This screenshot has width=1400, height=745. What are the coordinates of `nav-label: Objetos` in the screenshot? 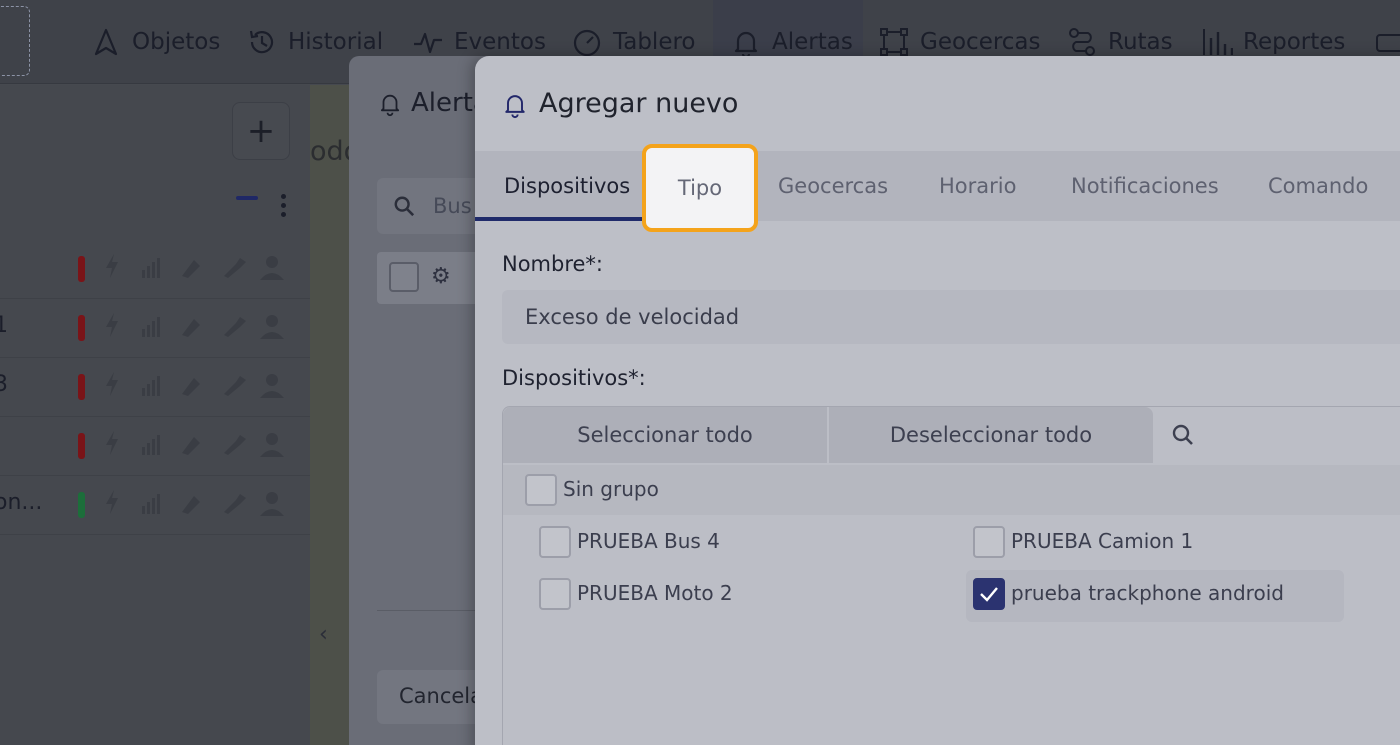 It's located at (176, 42).